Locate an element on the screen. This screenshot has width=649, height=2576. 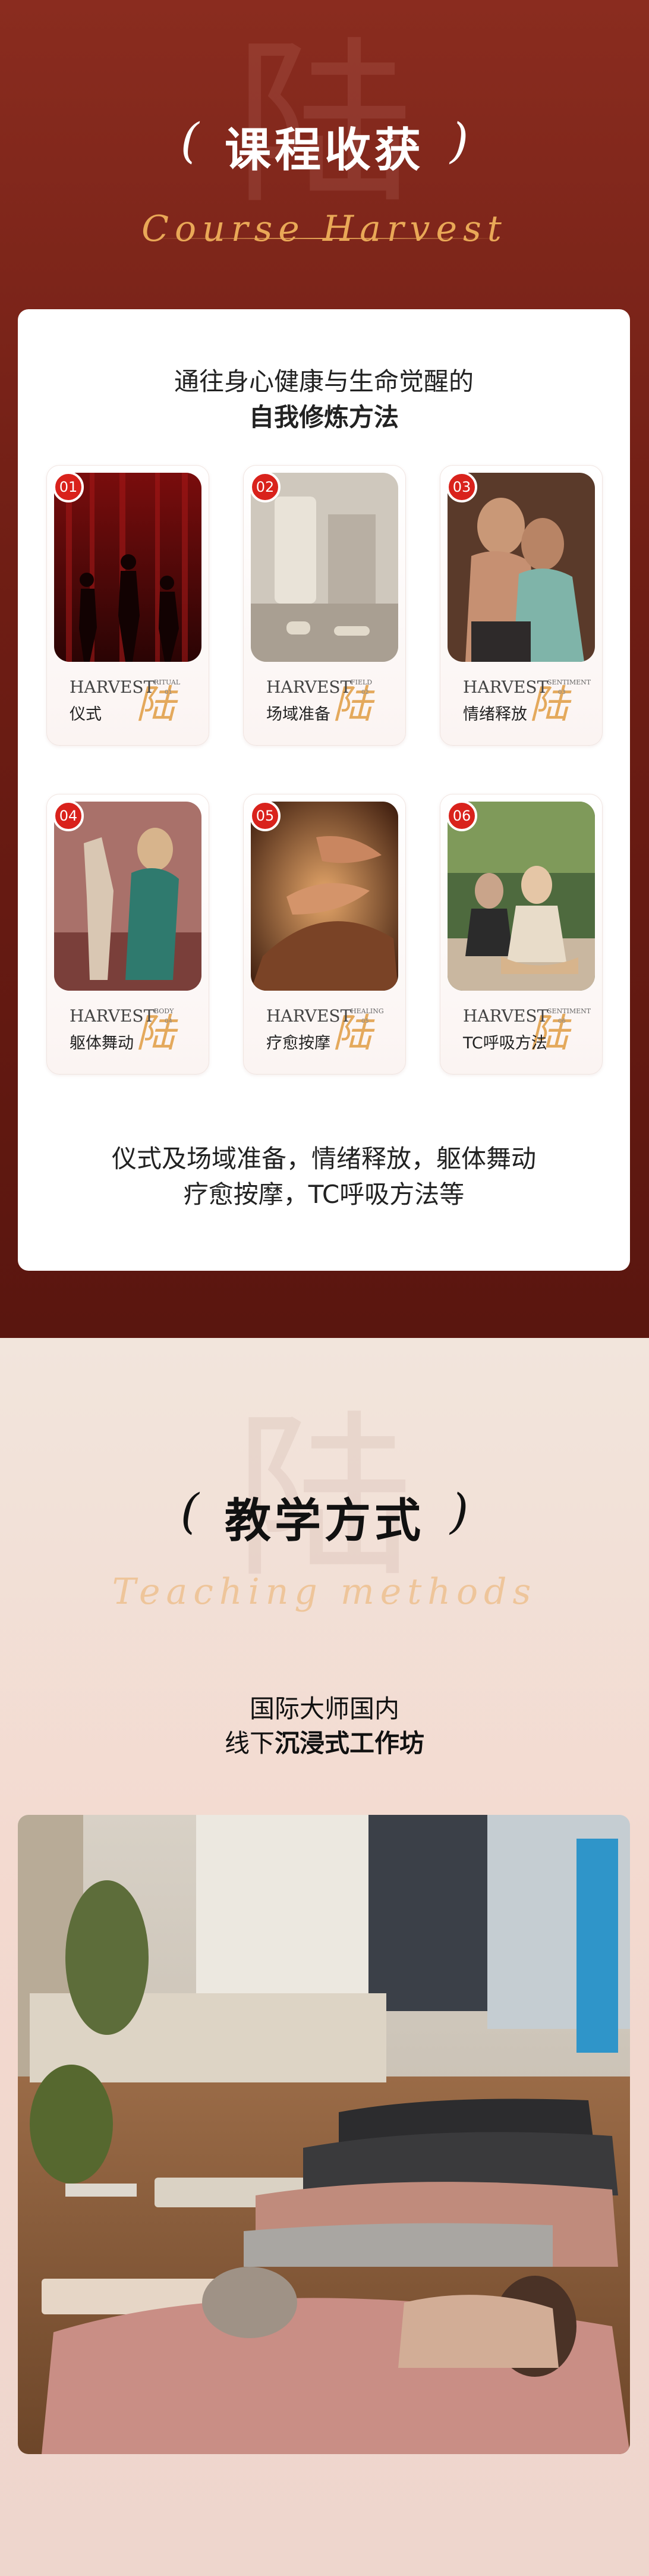
harvest-tile: 01 陆 HARVEST RITUAL 01 仪式 is located at coordinates (128, 605).